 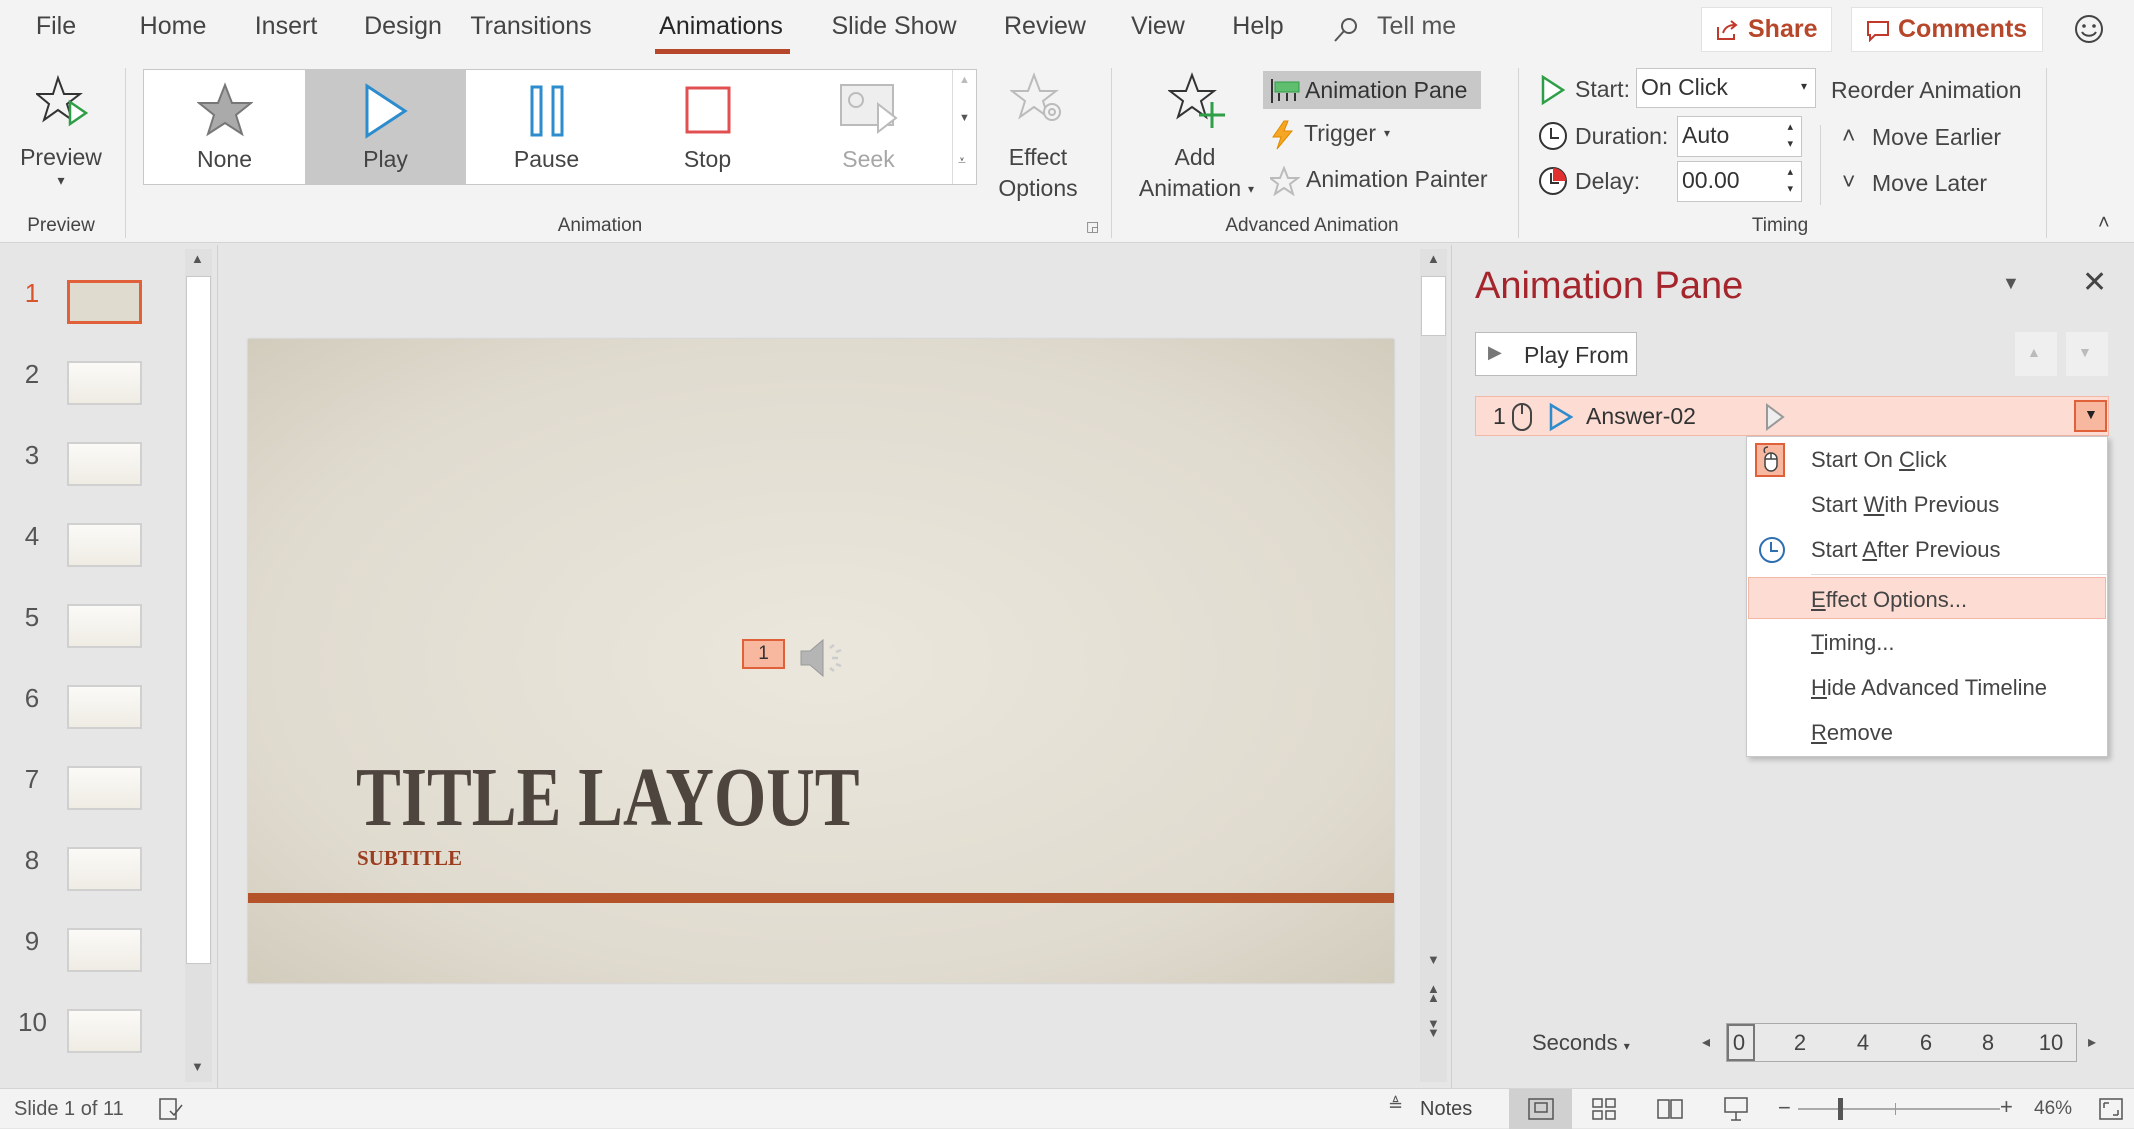 I want to click on slide-number: 4, so click(x=32, y=536).